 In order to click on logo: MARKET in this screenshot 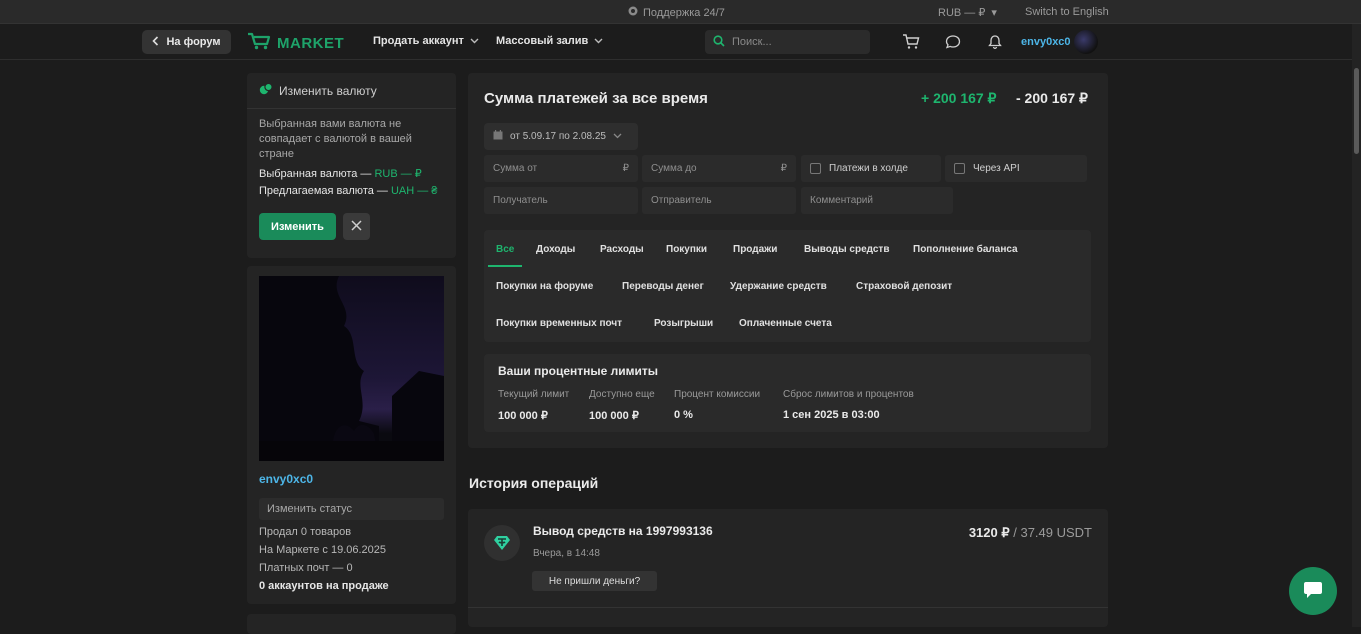, I will do `click(295, 43)`.